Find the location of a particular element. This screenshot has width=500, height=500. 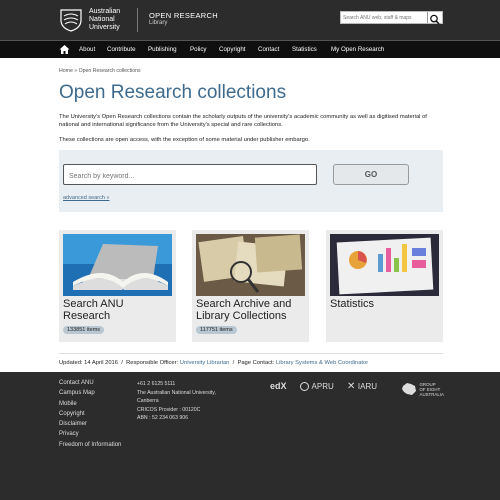

site-title: OPEN RESEARCH is located at coordinates (183, 15).